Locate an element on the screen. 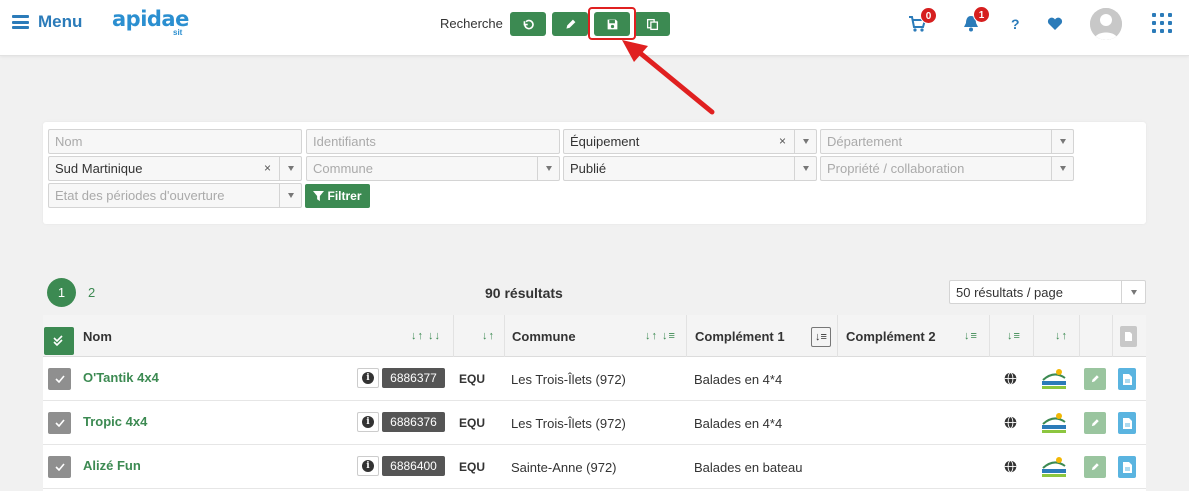 This screenshot has height=491, width=1189. per-page-select: 50 résultats / page is located at coordinates (1047, 292).